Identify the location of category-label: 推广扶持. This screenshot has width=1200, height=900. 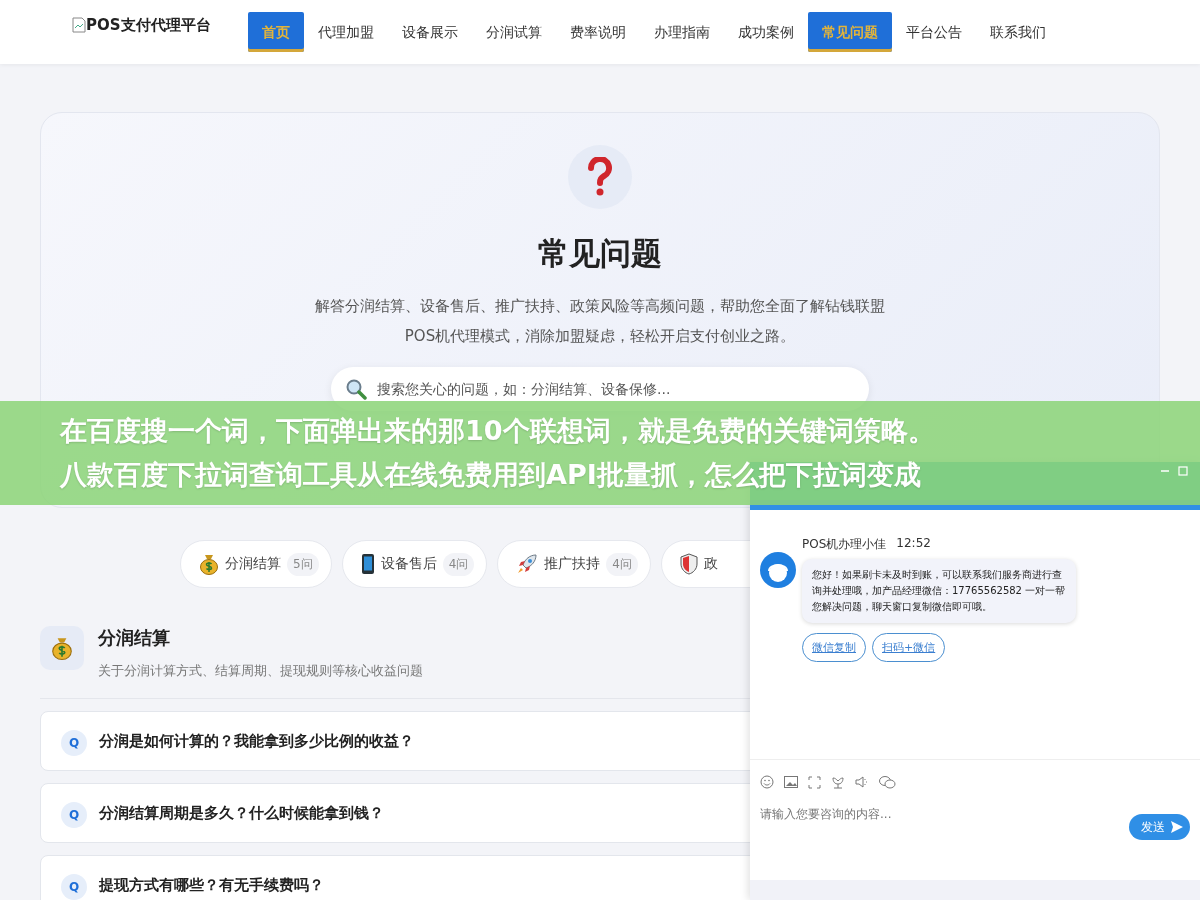
(572, 564).